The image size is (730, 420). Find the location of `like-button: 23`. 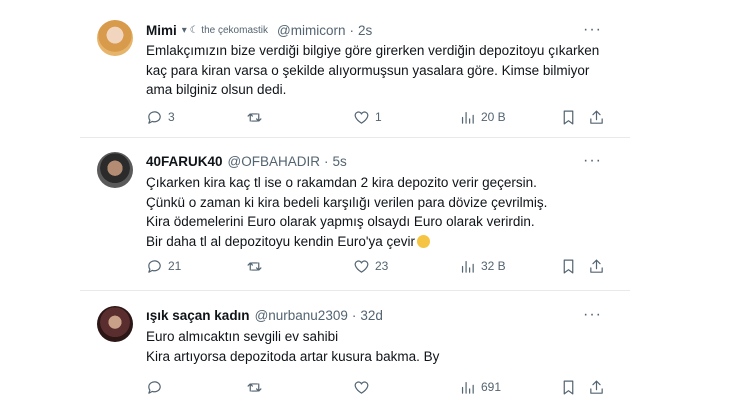

like-button: 23 is located at coordinates (370, 266).